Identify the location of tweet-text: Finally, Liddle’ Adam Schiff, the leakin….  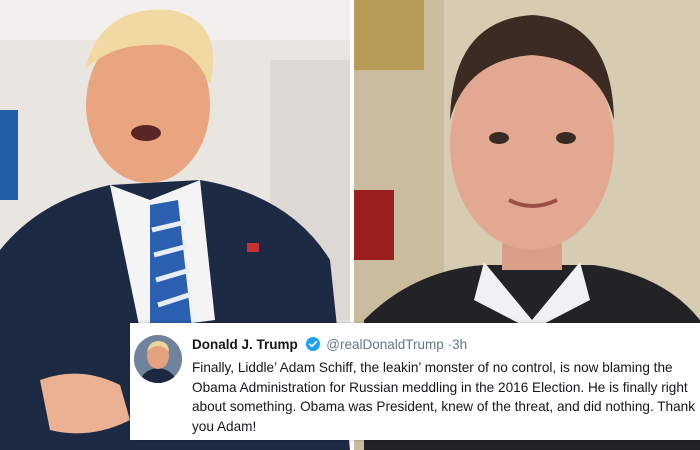
(444, 397).